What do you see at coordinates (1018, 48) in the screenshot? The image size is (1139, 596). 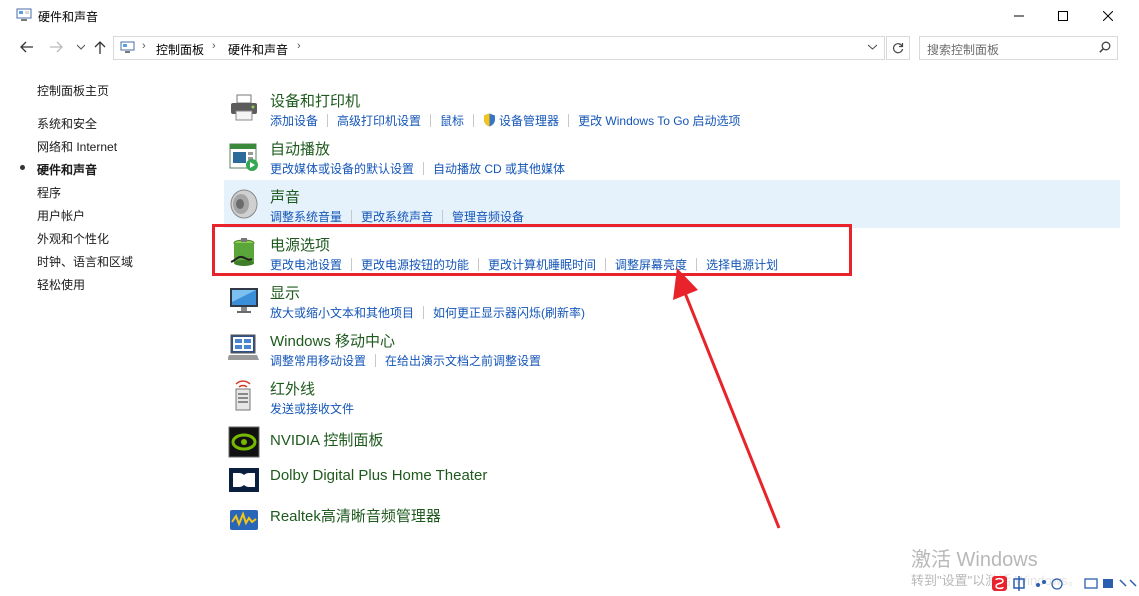 I see `search-input: 搜索控制面板` at bounding box center [1018, 48].